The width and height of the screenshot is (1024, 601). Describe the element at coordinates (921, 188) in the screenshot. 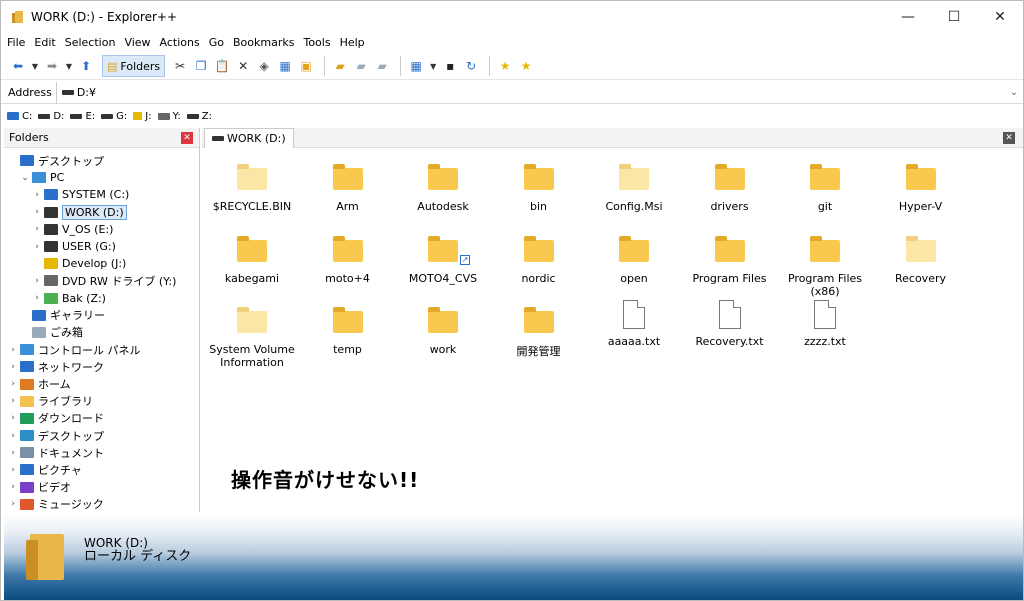

I see `folder-item: Hyper-V` at that location.